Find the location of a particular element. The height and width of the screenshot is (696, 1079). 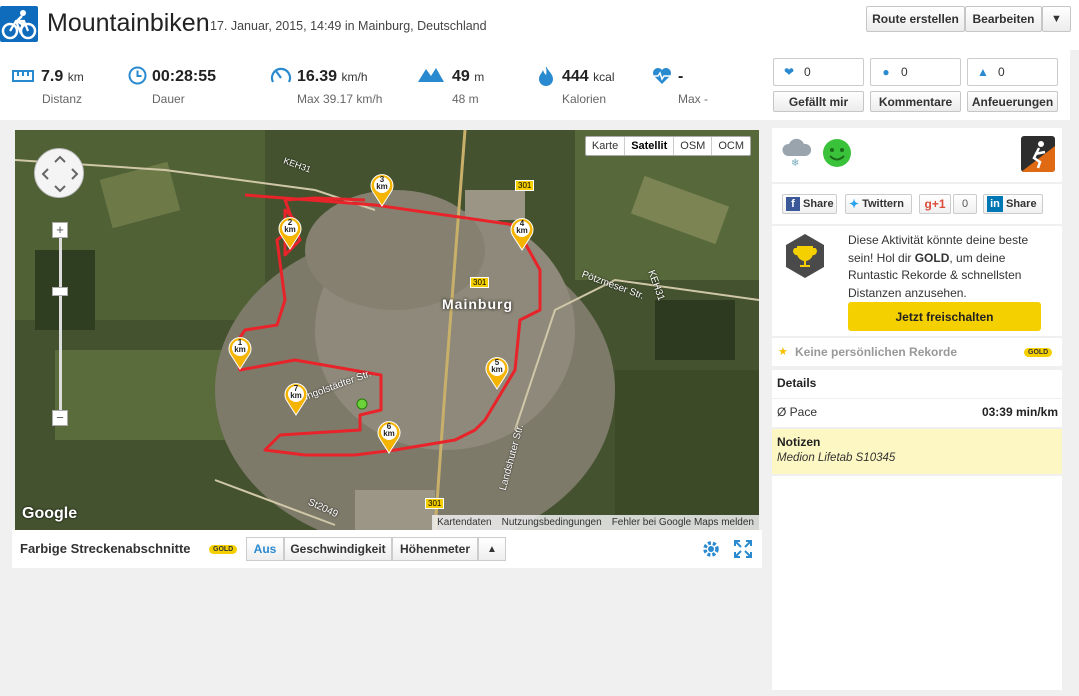

max-speed-label: Max 39.17 km/h is located at coordinates (340, 99).